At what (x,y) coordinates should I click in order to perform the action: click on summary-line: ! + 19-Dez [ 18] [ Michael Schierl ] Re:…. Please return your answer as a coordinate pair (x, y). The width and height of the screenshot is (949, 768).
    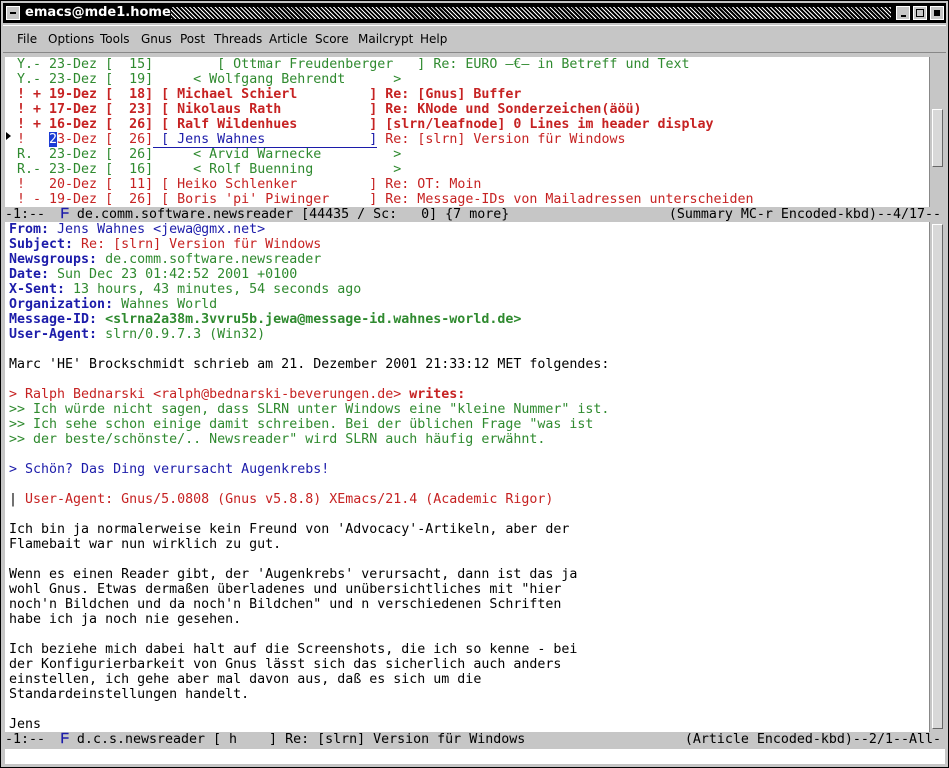
    Looking at the image, I should click on (269, 94).